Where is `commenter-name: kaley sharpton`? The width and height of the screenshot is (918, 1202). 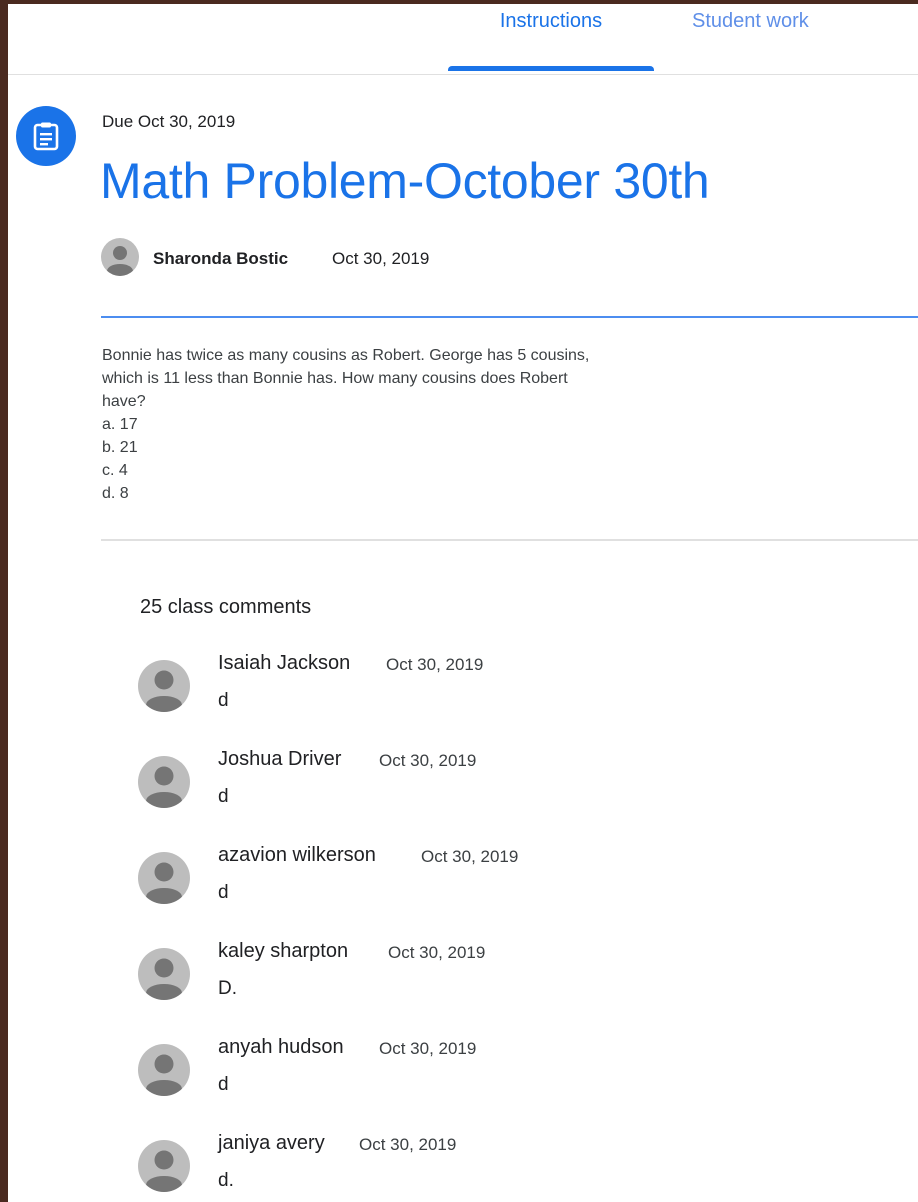
commenter-name: kaley sharpton is located at coordinates (283, 951).